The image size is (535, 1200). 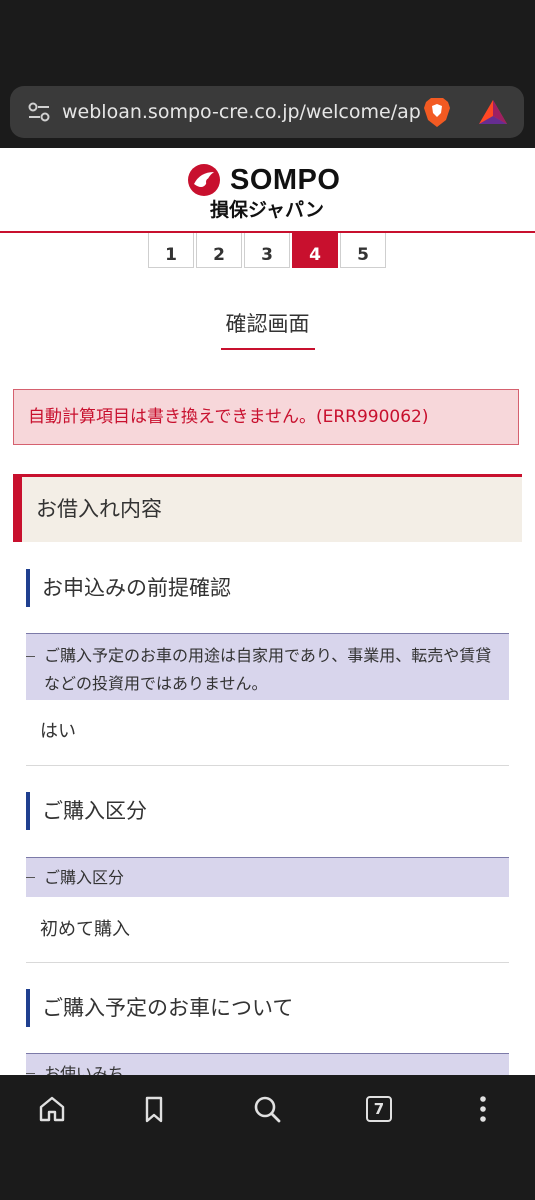 I want to click on bookmark-icon, so click(x=154, y=1109).